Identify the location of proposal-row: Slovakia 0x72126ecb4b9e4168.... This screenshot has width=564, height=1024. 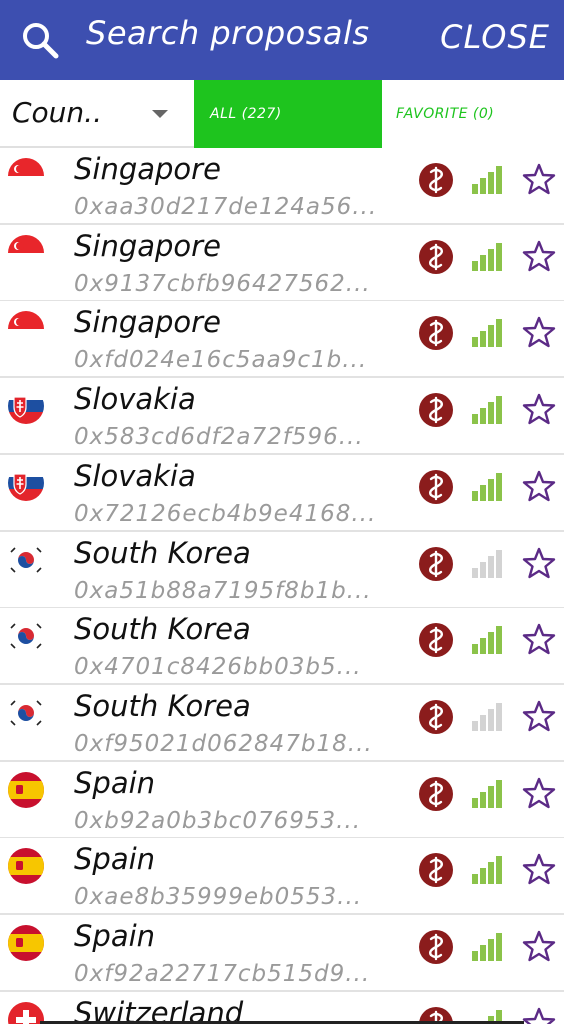
(282, 493).